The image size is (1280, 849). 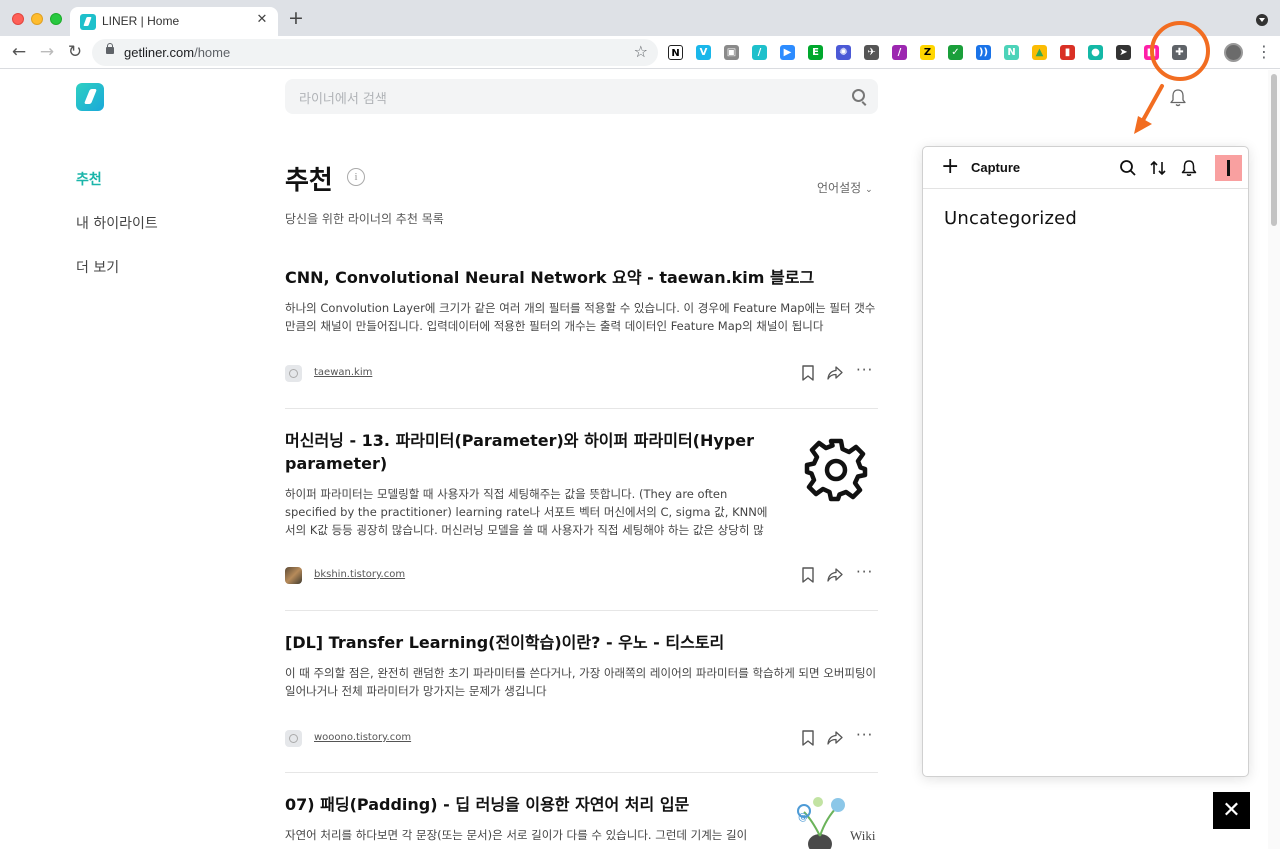 What do you see at coordinates (581, 372) in the screenshot?
I see `article-meta-row: taewan.kim ···` at bounding box center [581, 372].